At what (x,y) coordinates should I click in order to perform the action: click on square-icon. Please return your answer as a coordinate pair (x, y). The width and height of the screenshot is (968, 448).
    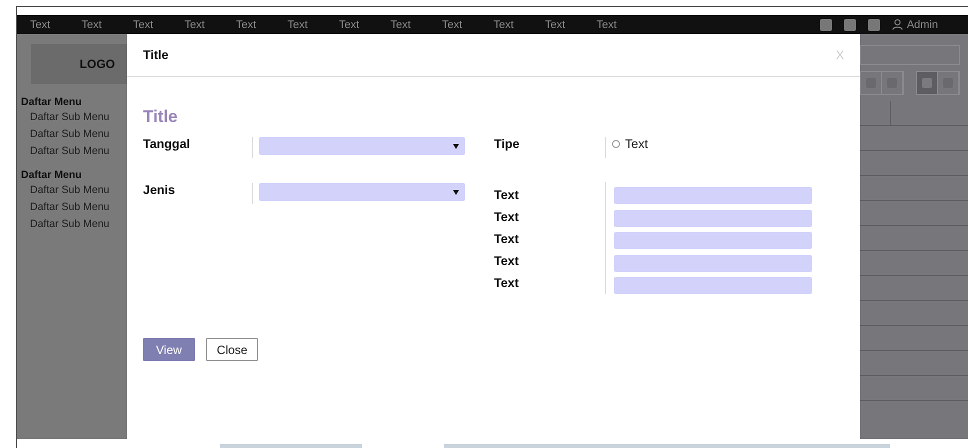
    Looking at the image, I should click on (927, 83).